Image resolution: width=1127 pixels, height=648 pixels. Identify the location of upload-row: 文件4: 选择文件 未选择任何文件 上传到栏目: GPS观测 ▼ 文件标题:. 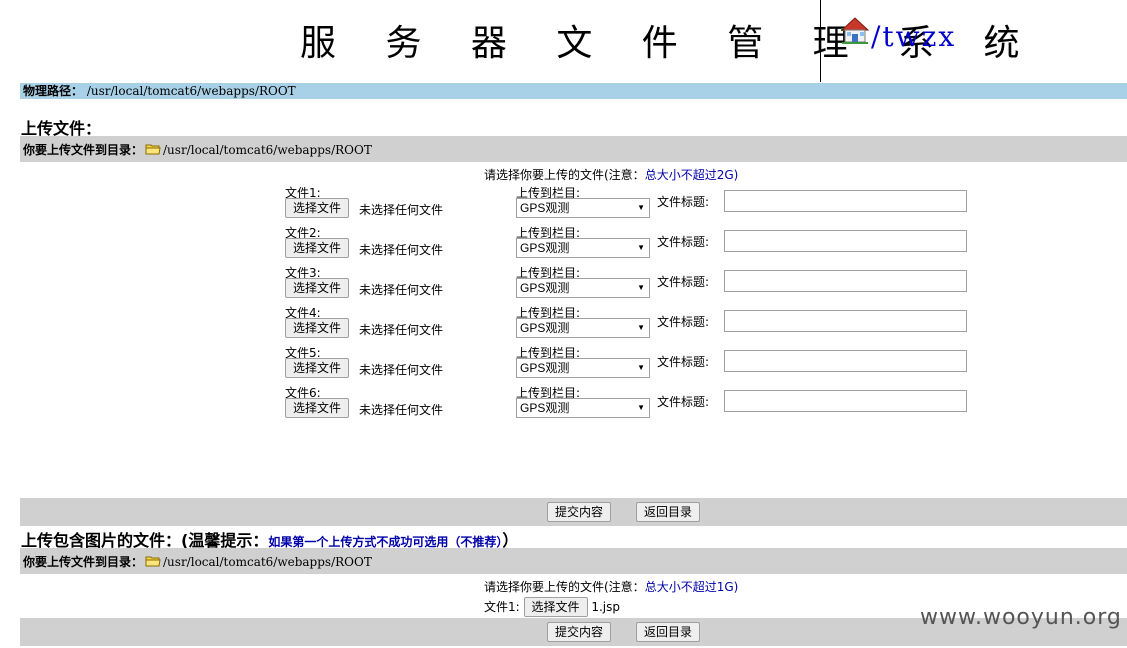
(635, 324).